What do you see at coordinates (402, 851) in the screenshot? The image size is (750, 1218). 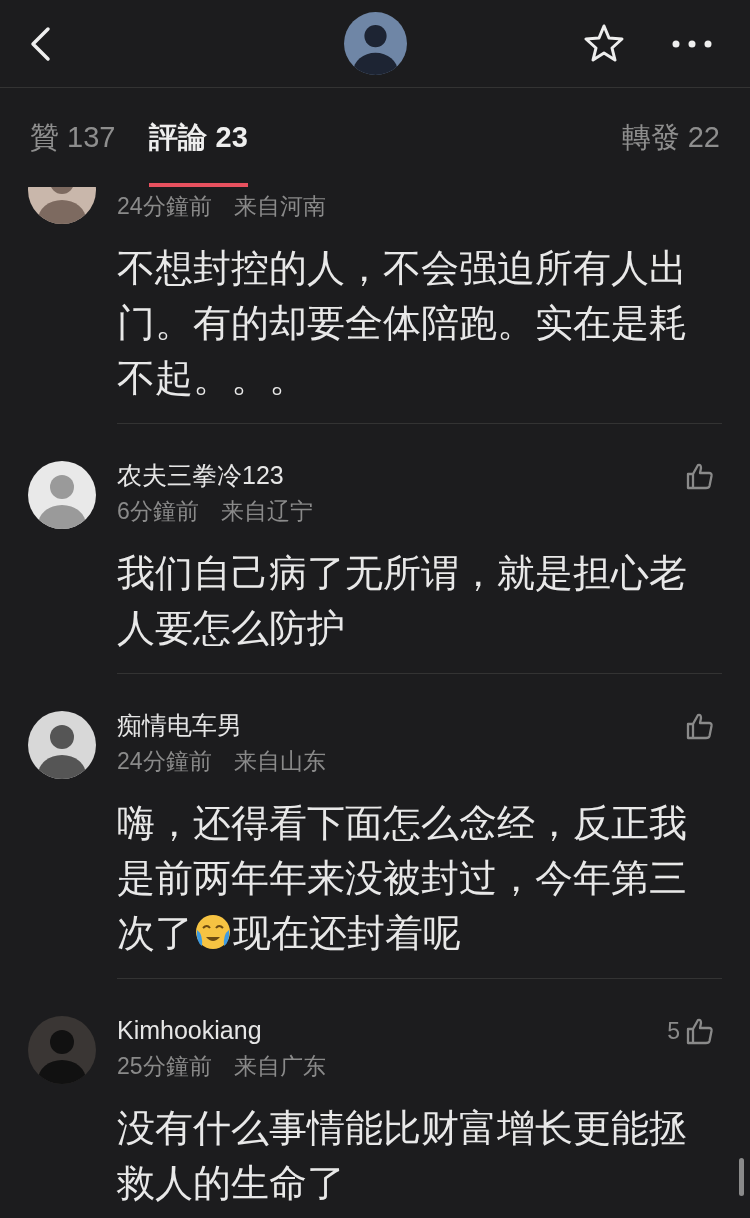 I see `comment-text: 嗨，还得看下面怎么念经，反正我是前两年年来没被封过，今年第三` at bounding box center [402, 851].